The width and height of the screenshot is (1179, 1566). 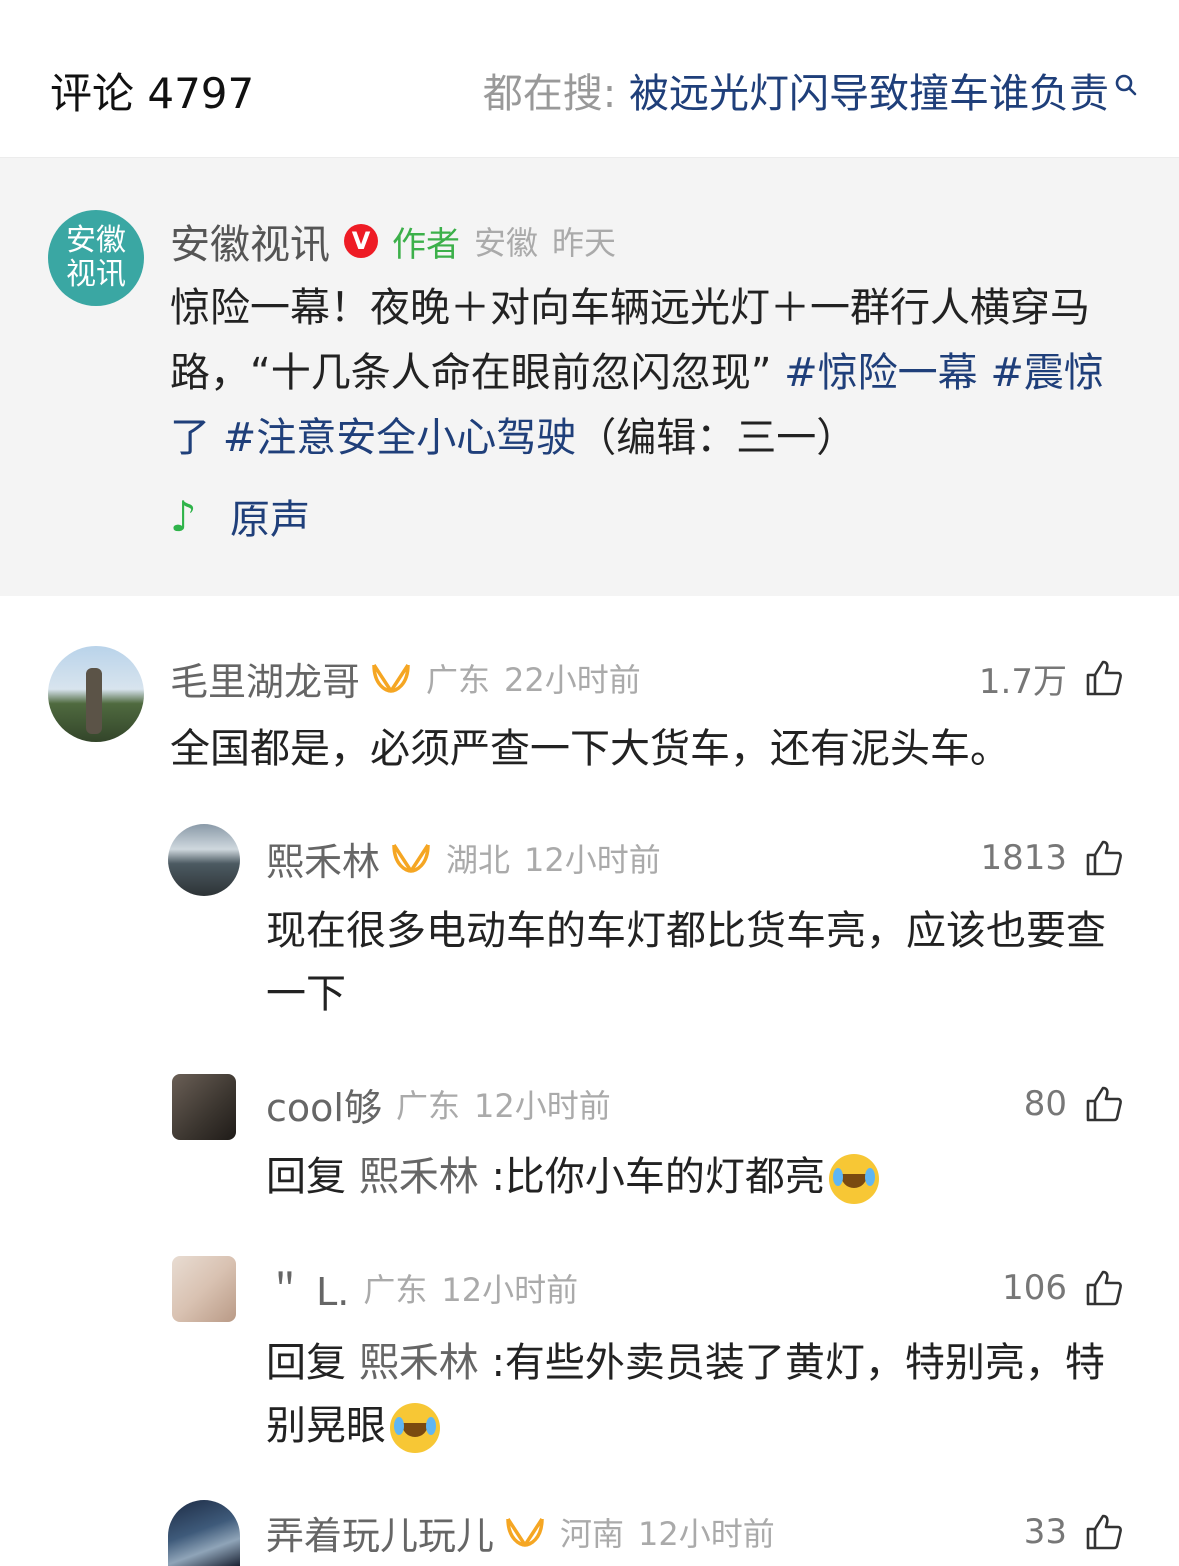 I want to click on comments-header: 评论 4797 都在搜: 被远光灯闪导致撞车谁负责, so click(x=589, y=79).